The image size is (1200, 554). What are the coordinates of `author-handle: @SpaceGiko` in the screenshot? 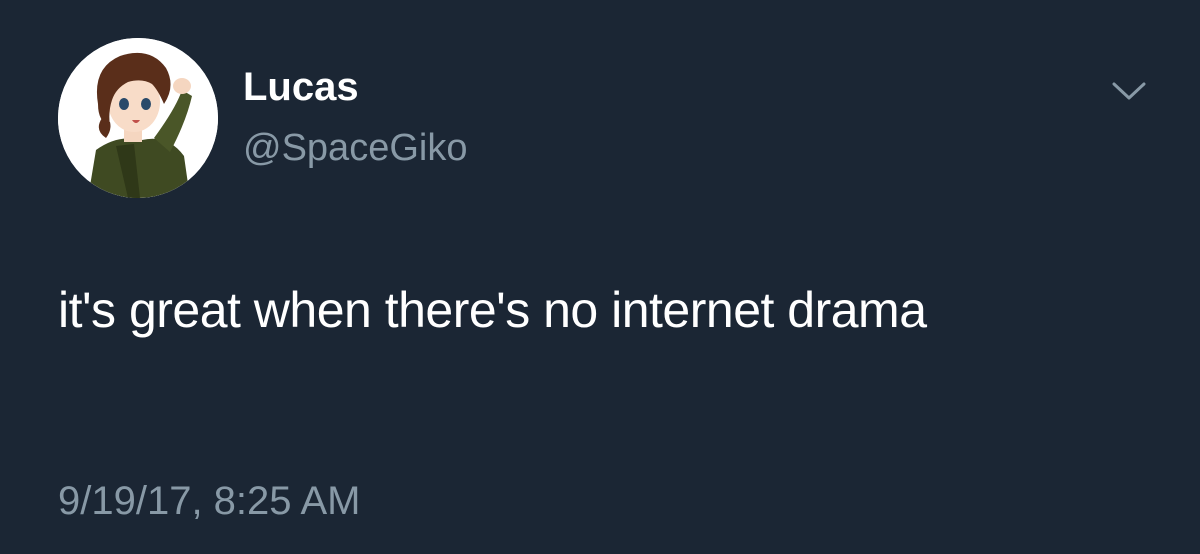 It's located at (355, 148).